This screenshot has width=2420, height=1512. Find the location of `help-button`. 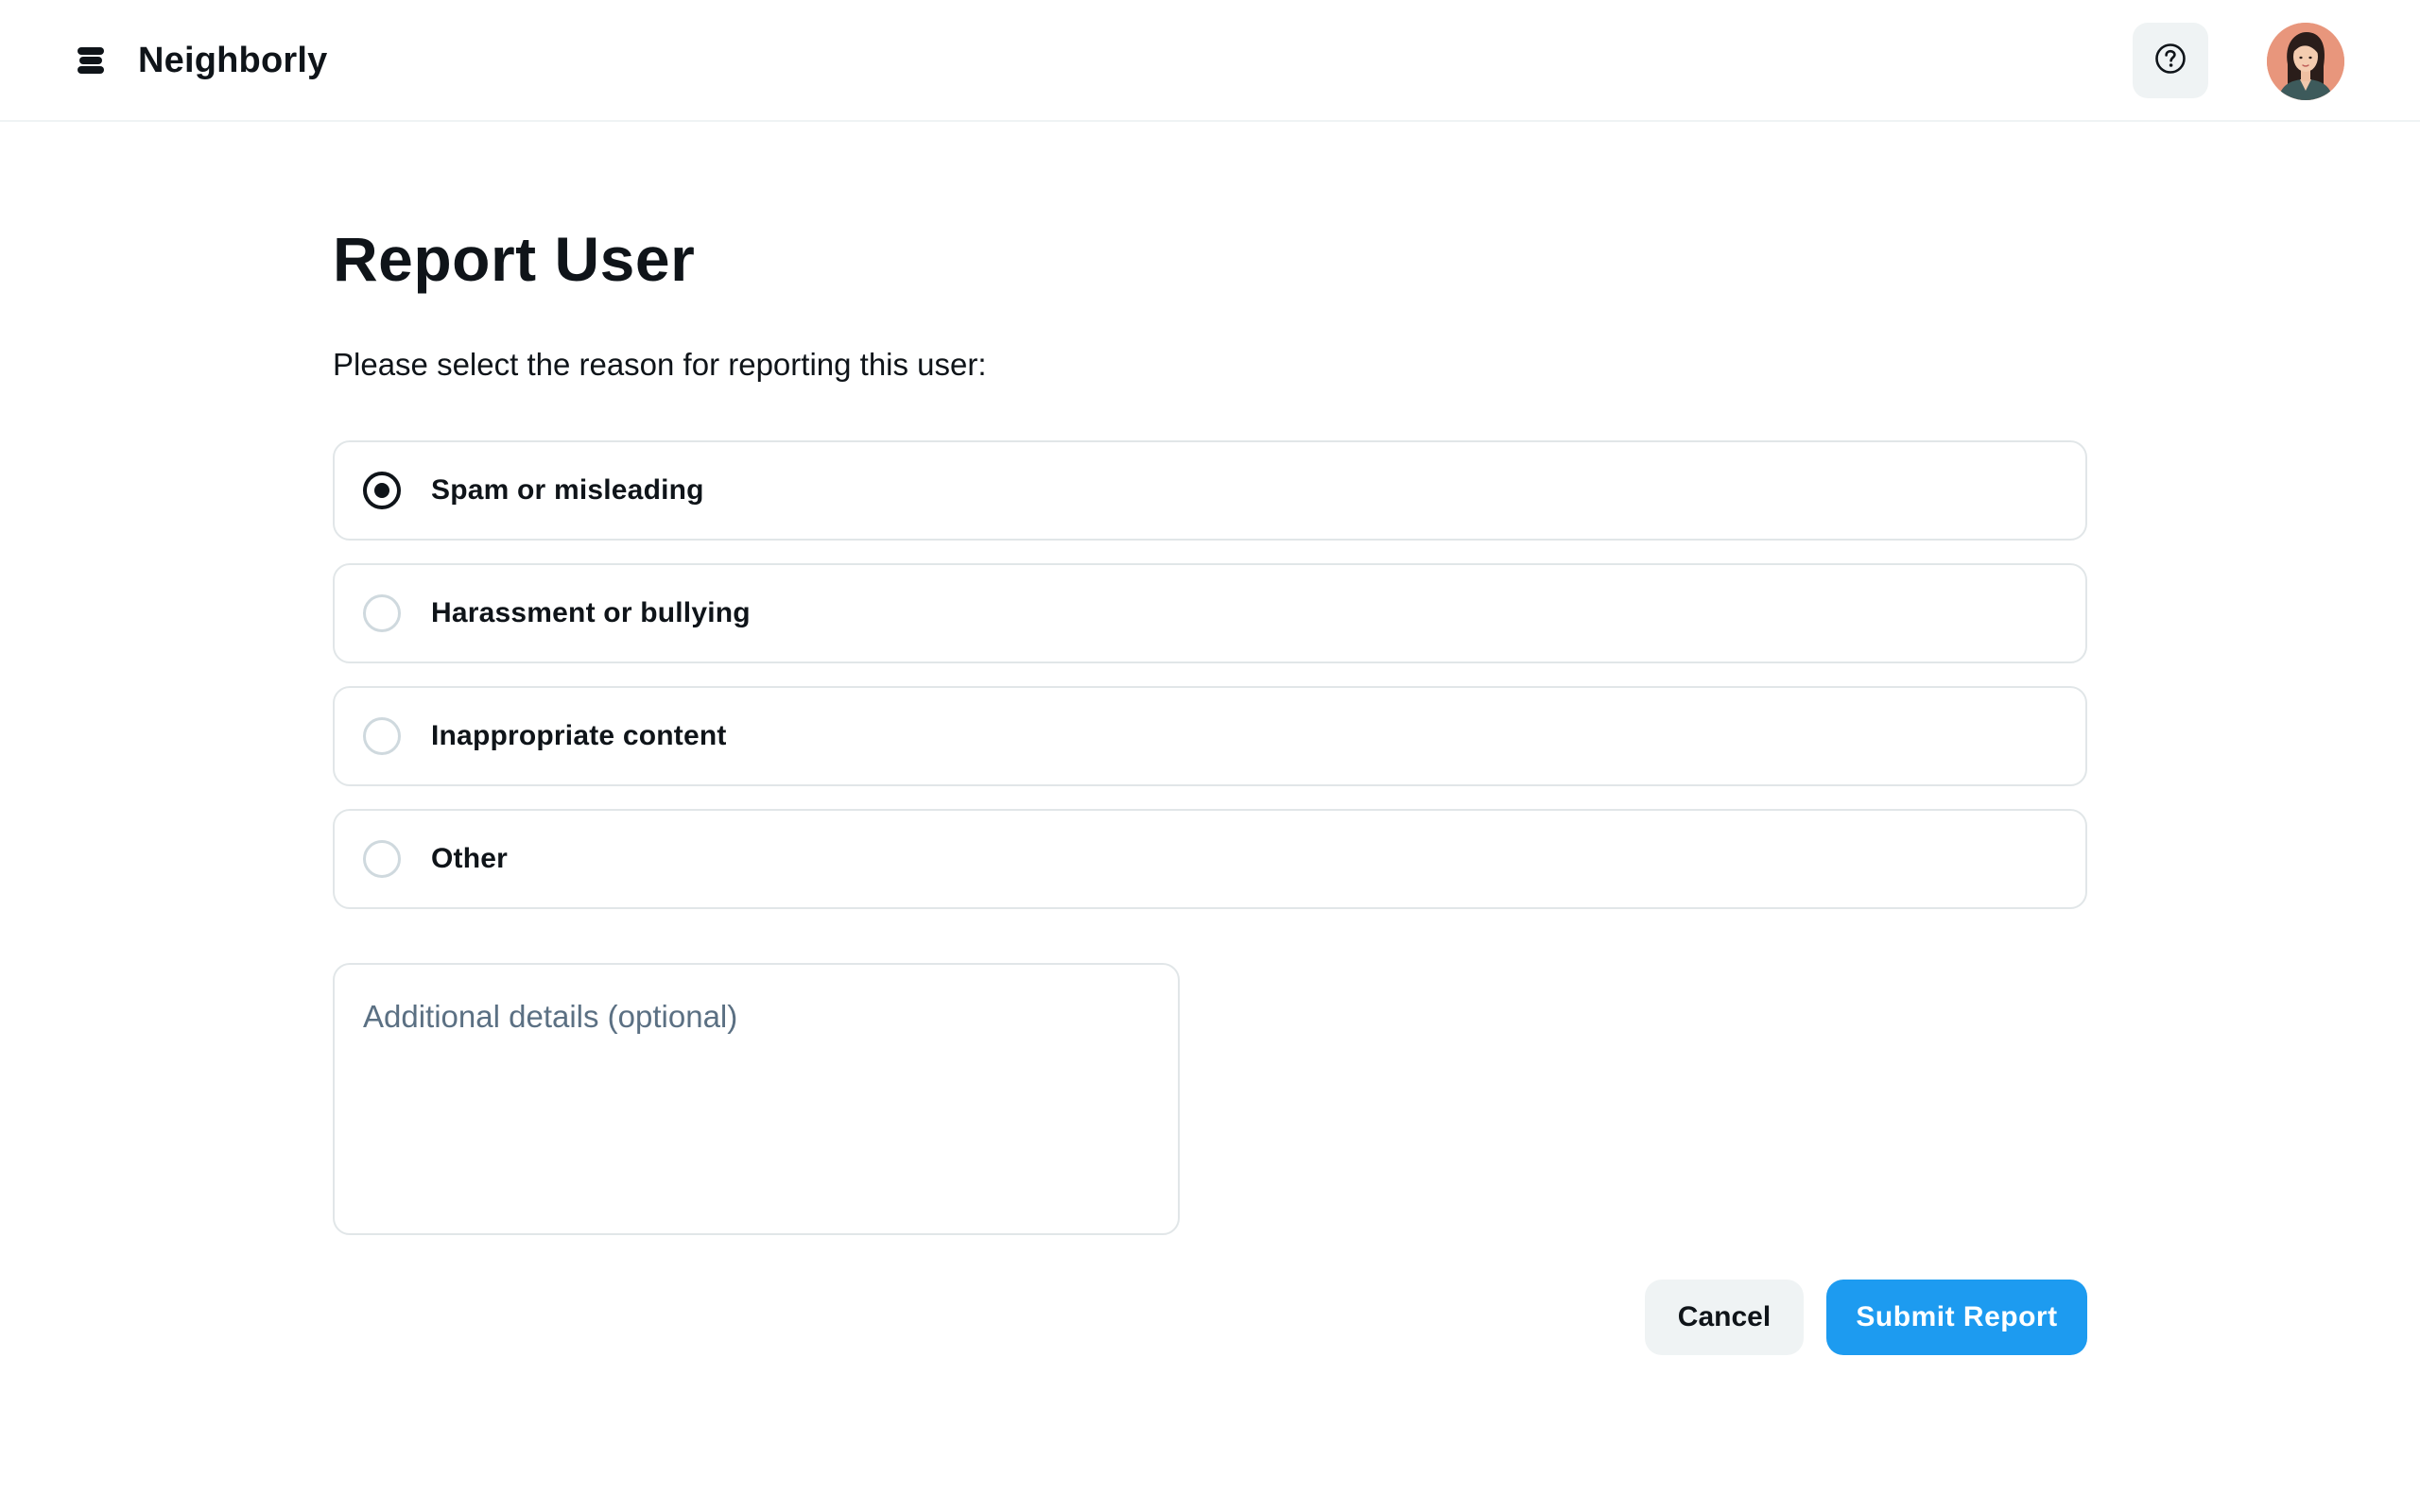

help-button is located at coordinates (2170, 60).